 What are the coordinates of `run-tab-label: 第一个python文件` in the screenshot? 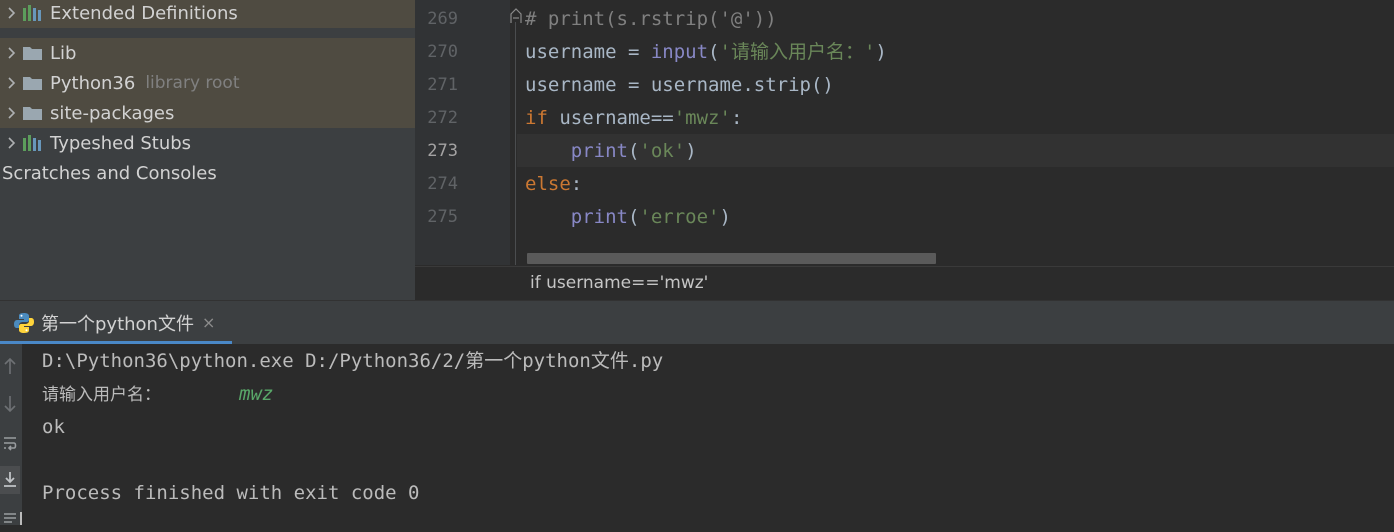 It's located at (117, 324).